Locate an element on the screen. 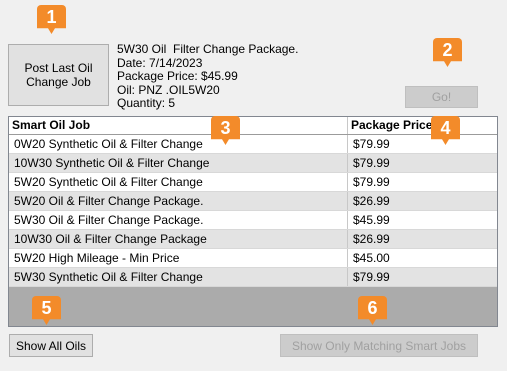  column-header-package-price: Package Price is located at coordinates (422, 125).